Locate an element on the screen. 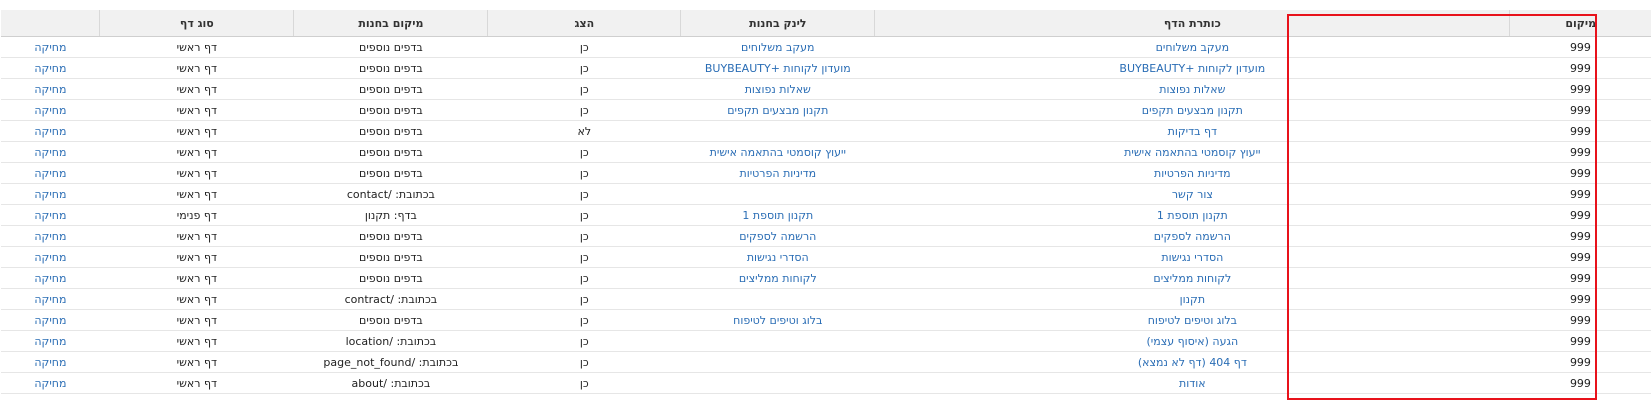 This screenshot has width=1652, height=406. cell-store-link: בלוג וטיפים לטיפוח is located at coordinates (777, 320).